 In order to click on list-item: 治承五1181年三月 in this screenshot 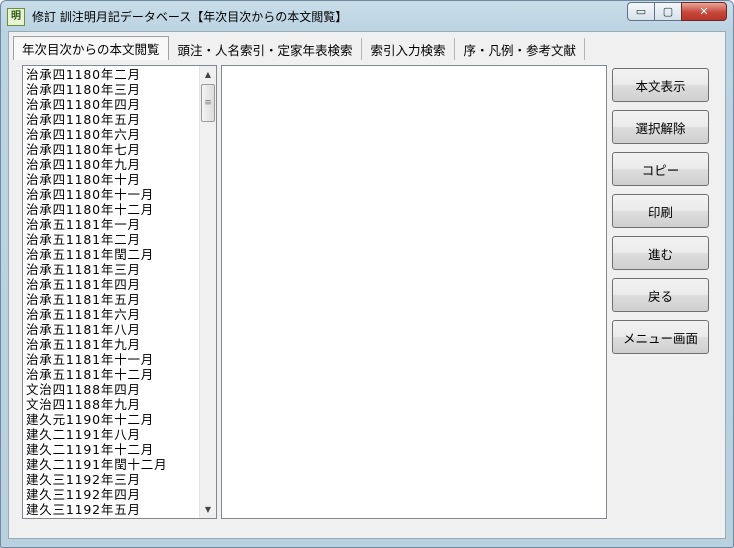, I will do `click(112, 269)`.